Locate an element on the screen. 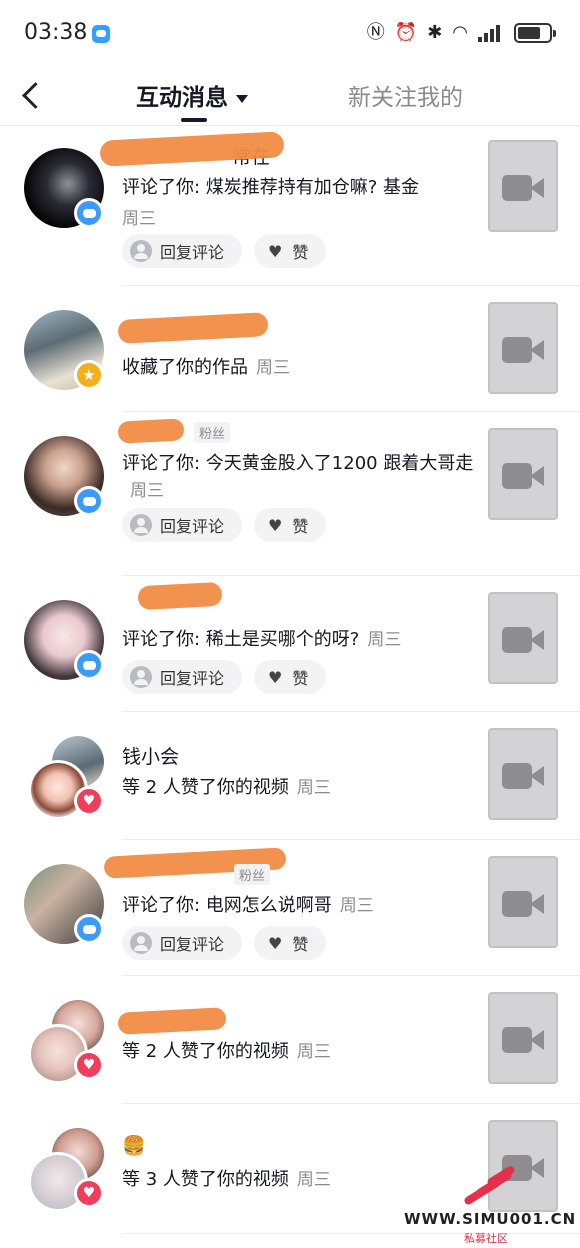 The image size is (580, 1248). header: 互动消息 新关注我的 is located at coordinates (290, 98).